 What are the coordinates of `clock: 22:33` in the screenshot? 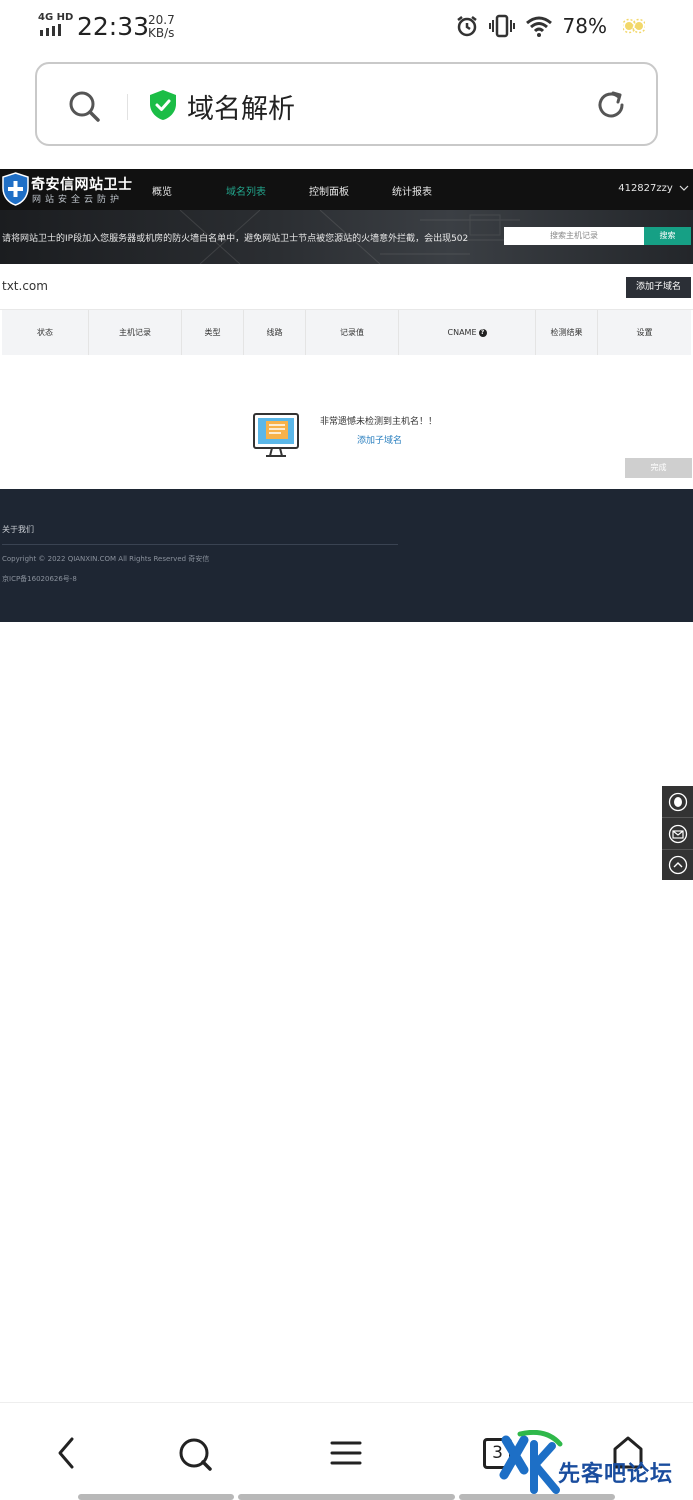 It's located at (113, 26).